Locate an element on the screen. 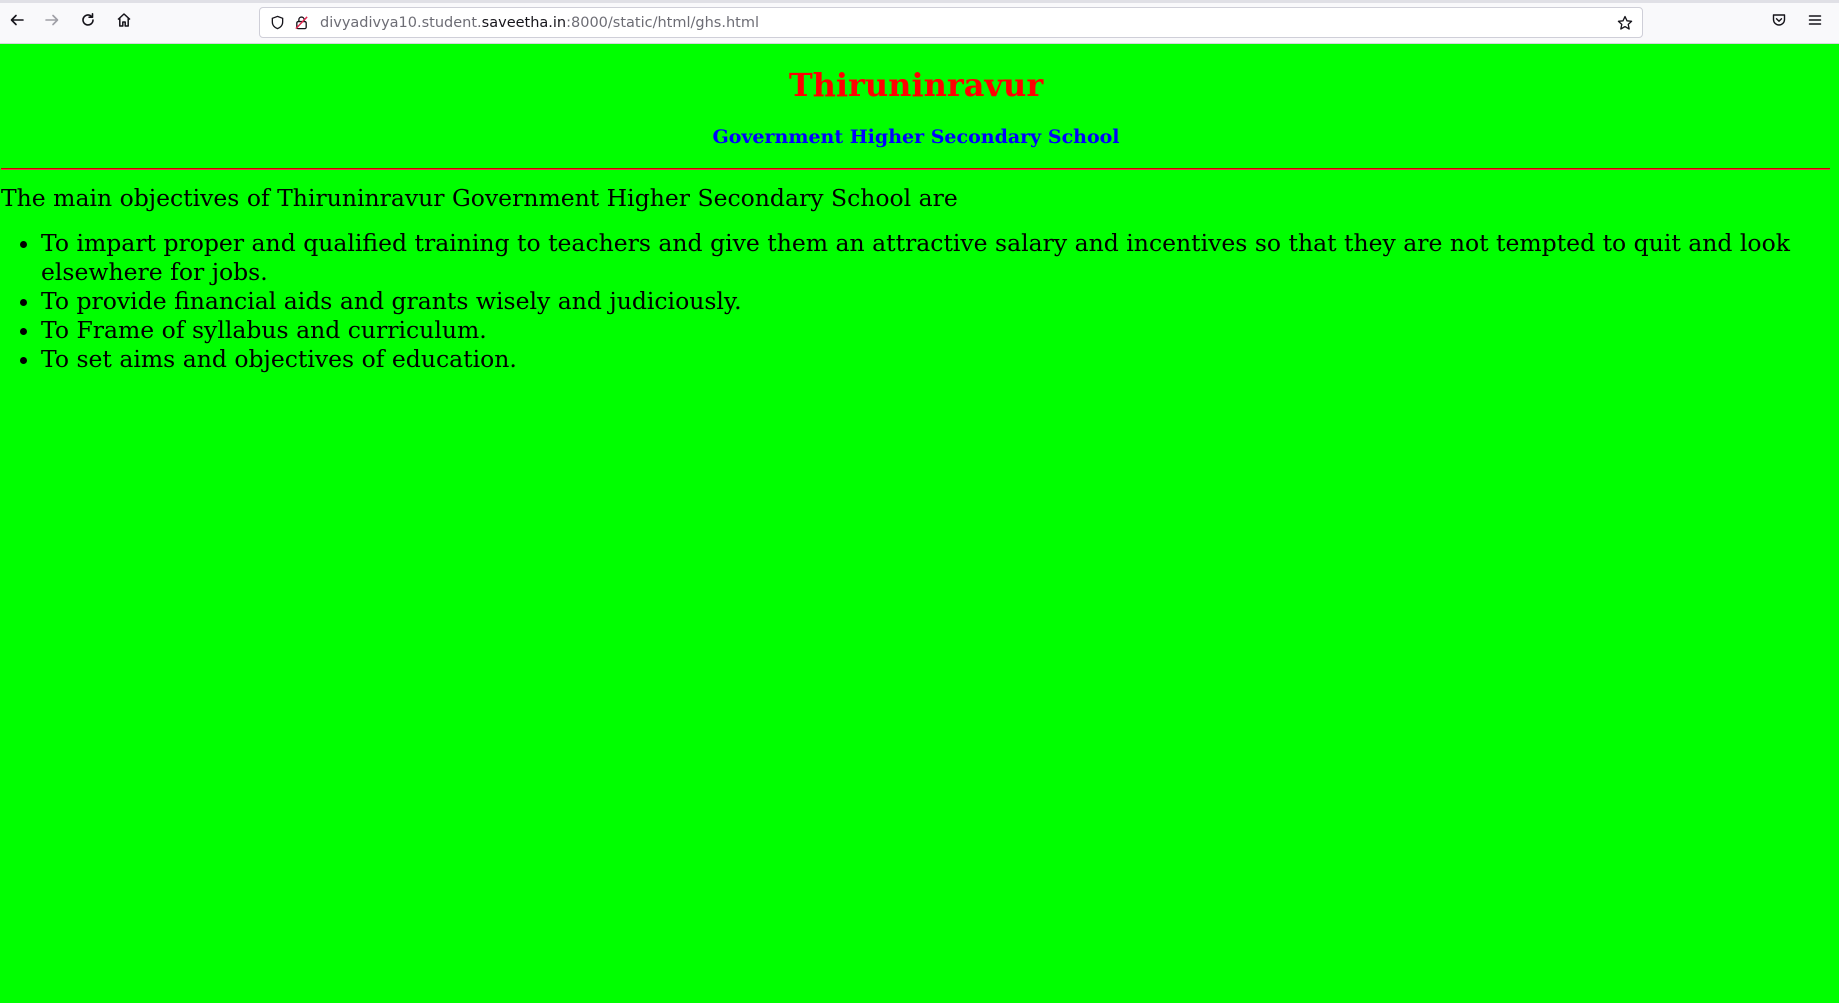  home-button is located at coordinates (124, 22).